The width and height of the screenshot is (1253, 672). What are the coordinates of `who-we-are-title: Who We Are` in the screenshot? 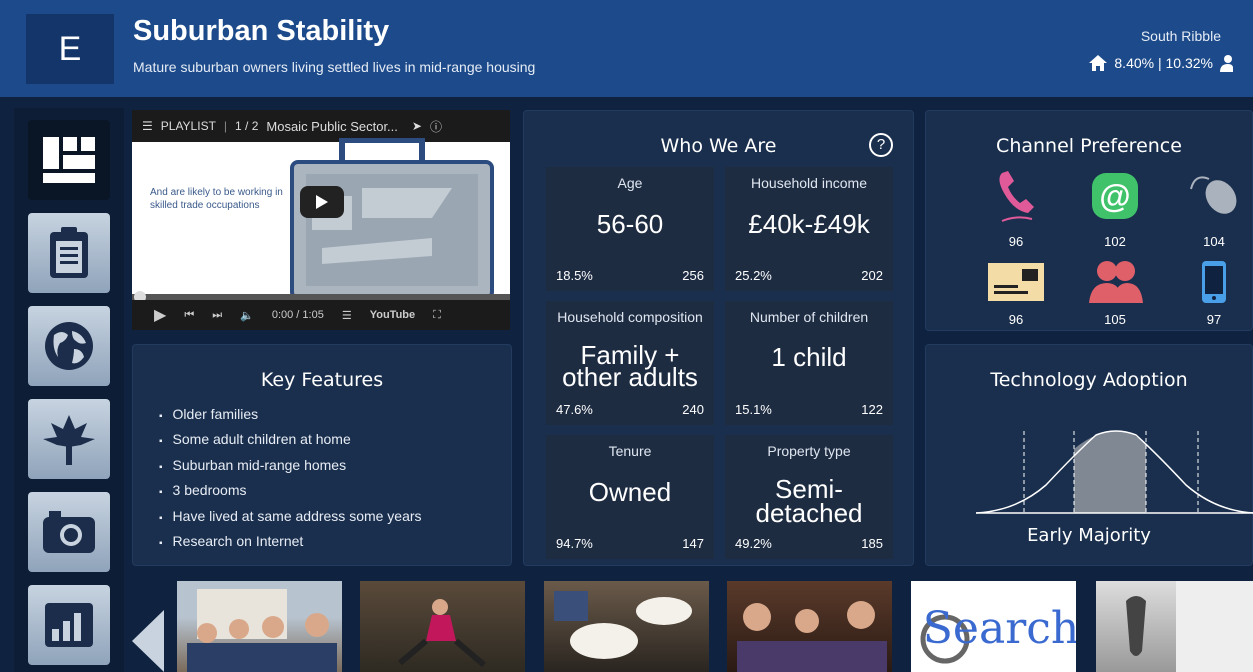 It's located at (718, 146).